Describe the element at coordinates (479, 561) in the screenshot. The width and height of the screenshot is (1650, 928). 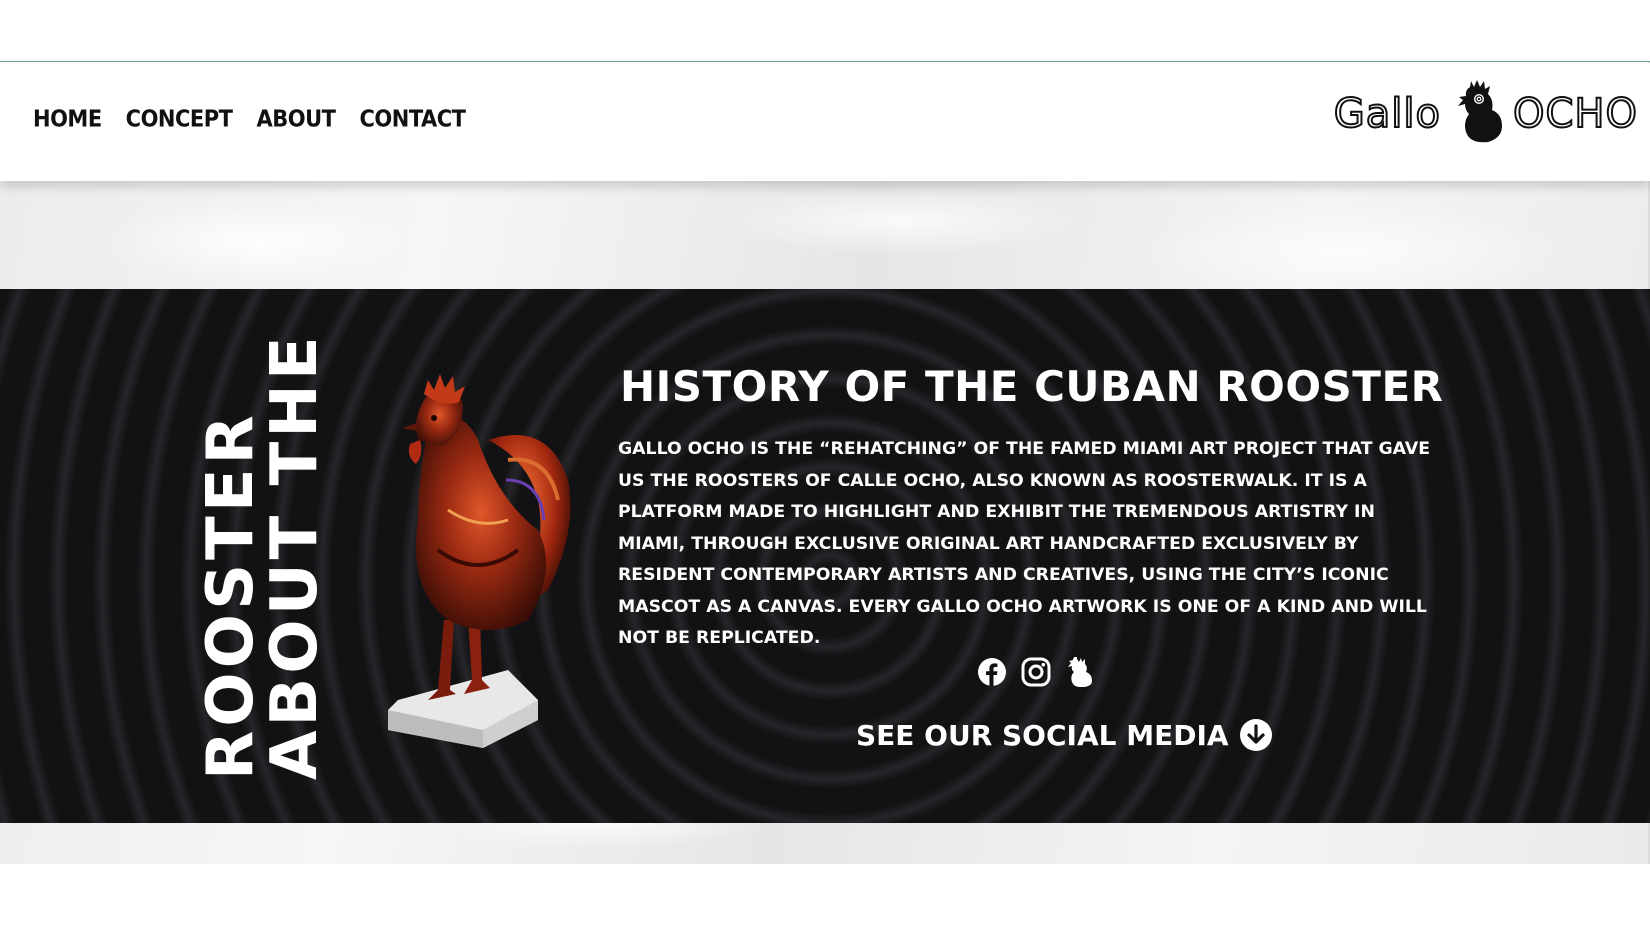
I see `rooster-sculpture-image` at that location.